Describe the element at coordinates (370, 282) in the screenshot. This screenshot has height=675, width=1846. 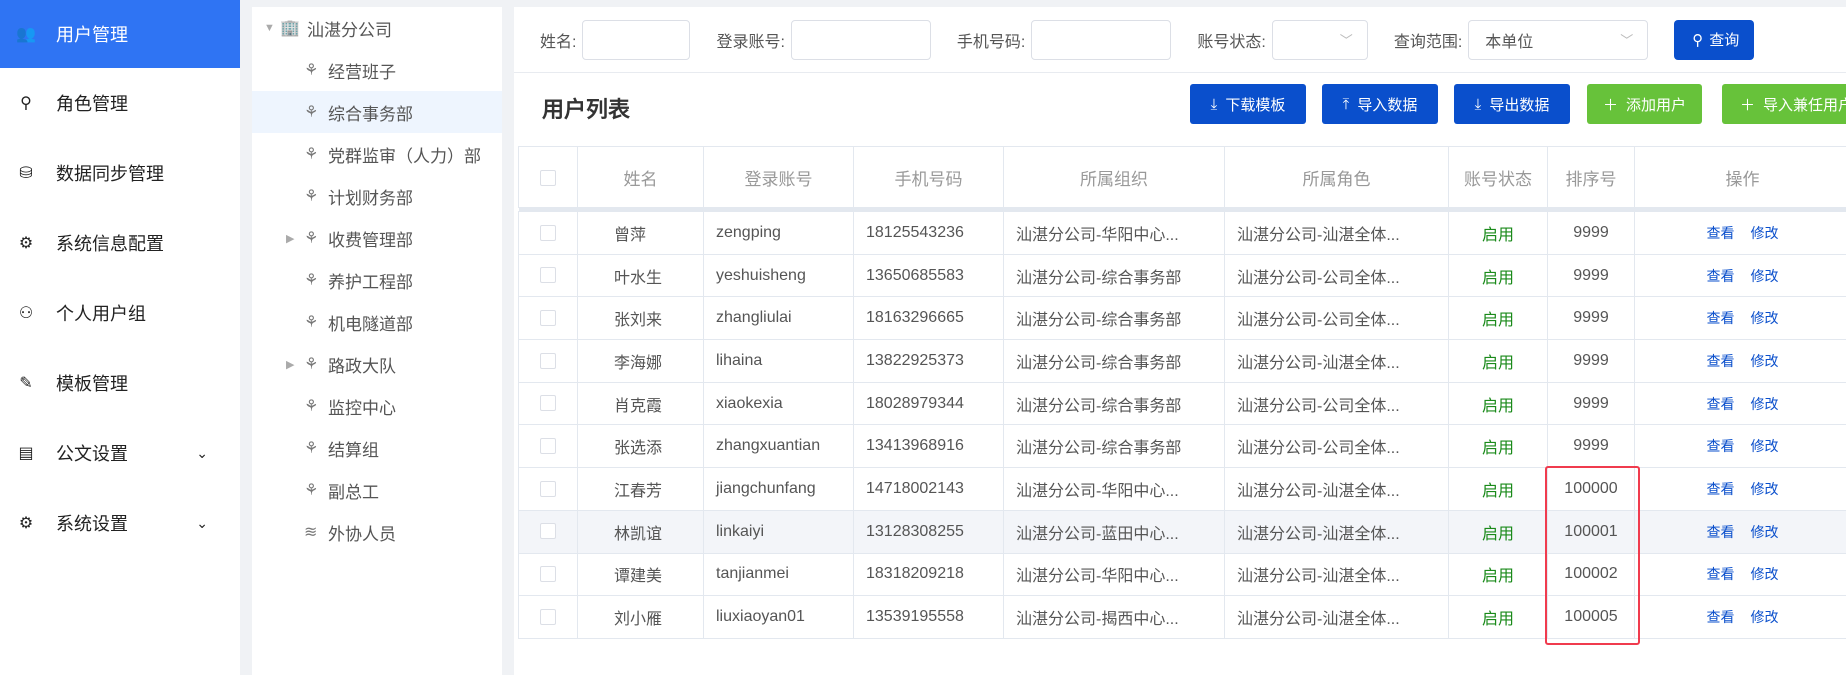
I see `tree-node-label: 养护工程部` at that location.